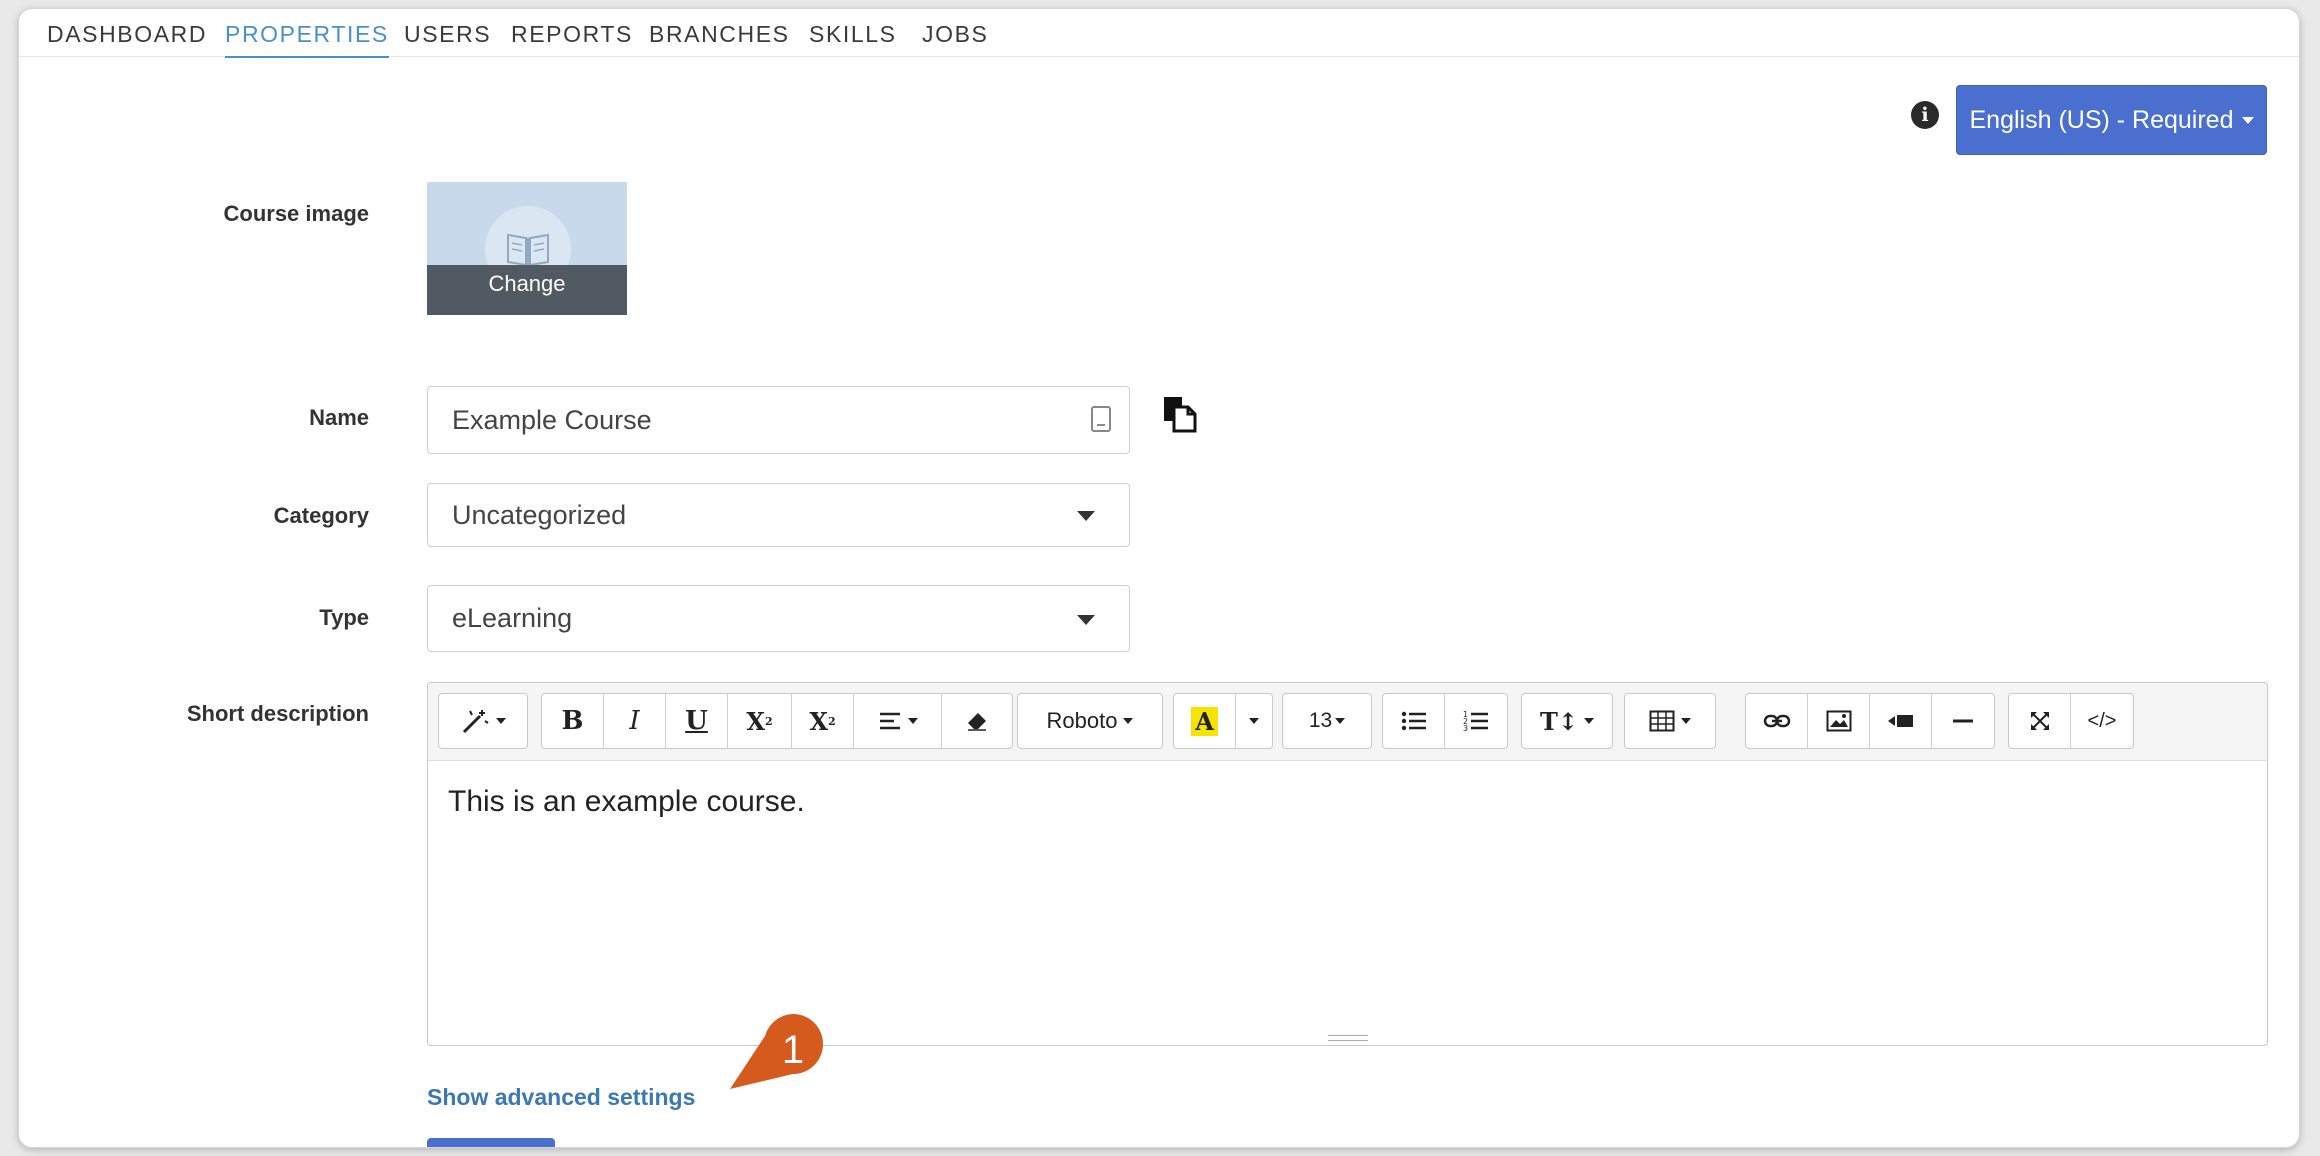 The width and height of the screenshot is (2320, 1156). I want to click on insert-group, so click(1870, 721).